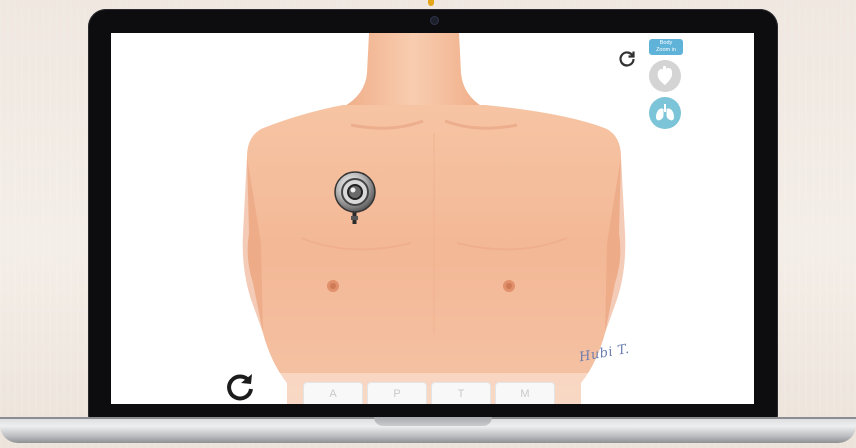 This screenshot has width=856, height=448. What do you see at coordinates (627, 59) in the screenshot?
I see `rotate-icon` at bounding box center [627, 59].